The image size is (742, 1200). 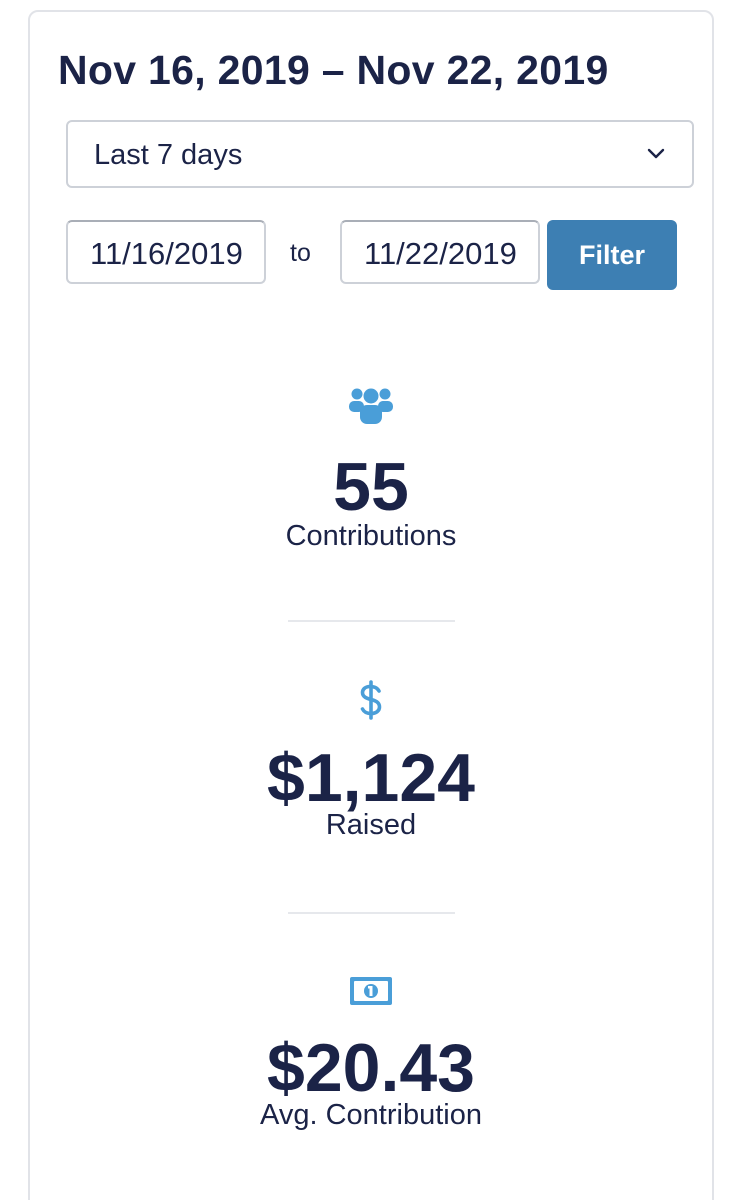 I want to click on dollar-icon, so click(x=371, y=700).